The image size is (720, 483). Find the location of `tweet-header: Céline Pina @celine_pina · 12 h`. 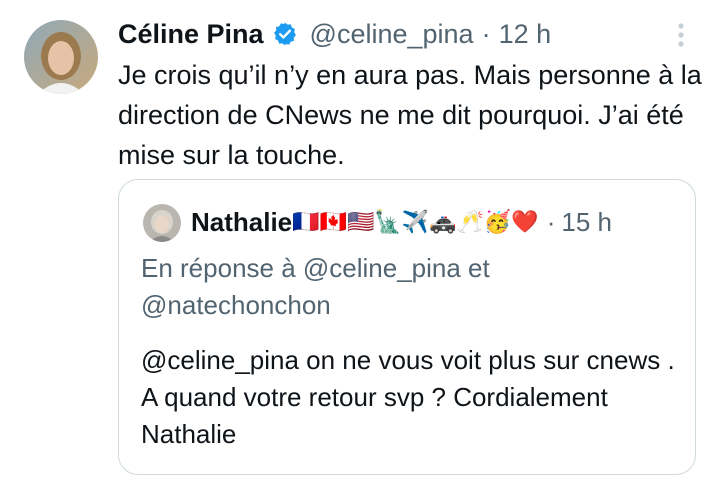

tweet-header: Céline Pina @celine_pina · 12 h is located at coordinates (334, 34).